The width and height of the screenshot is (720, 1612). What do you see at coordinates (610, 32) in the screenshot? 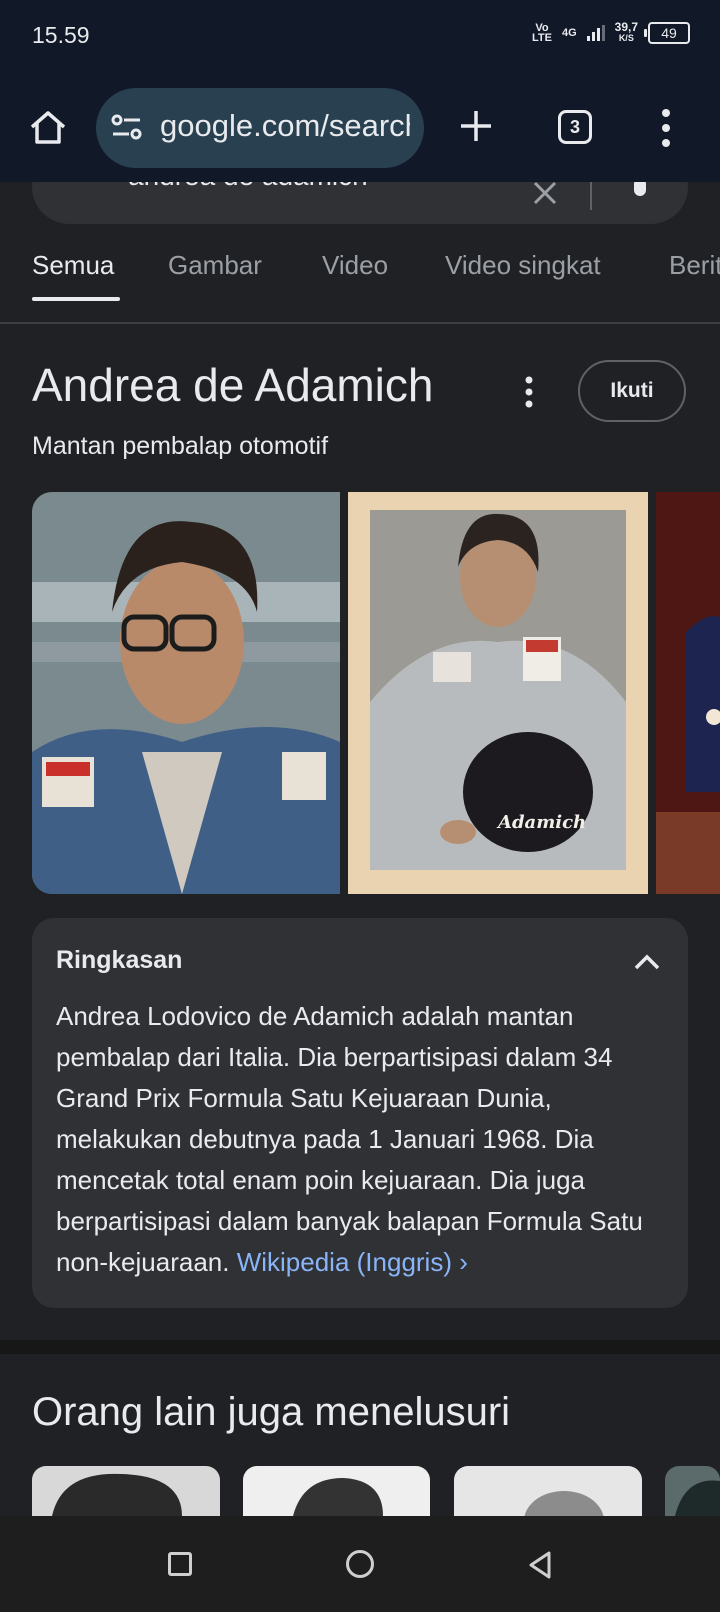
I see `status-icons: Vo LTE 4G 39,7 K/S 49` at bounding box center [610, 32].